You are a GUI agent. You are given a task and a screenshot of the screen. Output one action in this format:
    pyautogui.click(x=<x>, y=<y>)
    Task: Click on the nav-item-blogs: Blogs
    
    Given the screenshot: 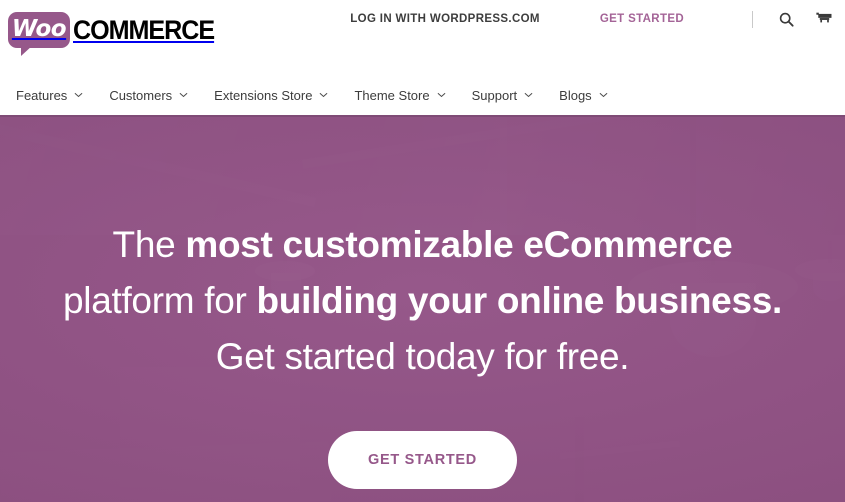 What is the action you would take?
    pyautogui.click(x=583, y=95)
    